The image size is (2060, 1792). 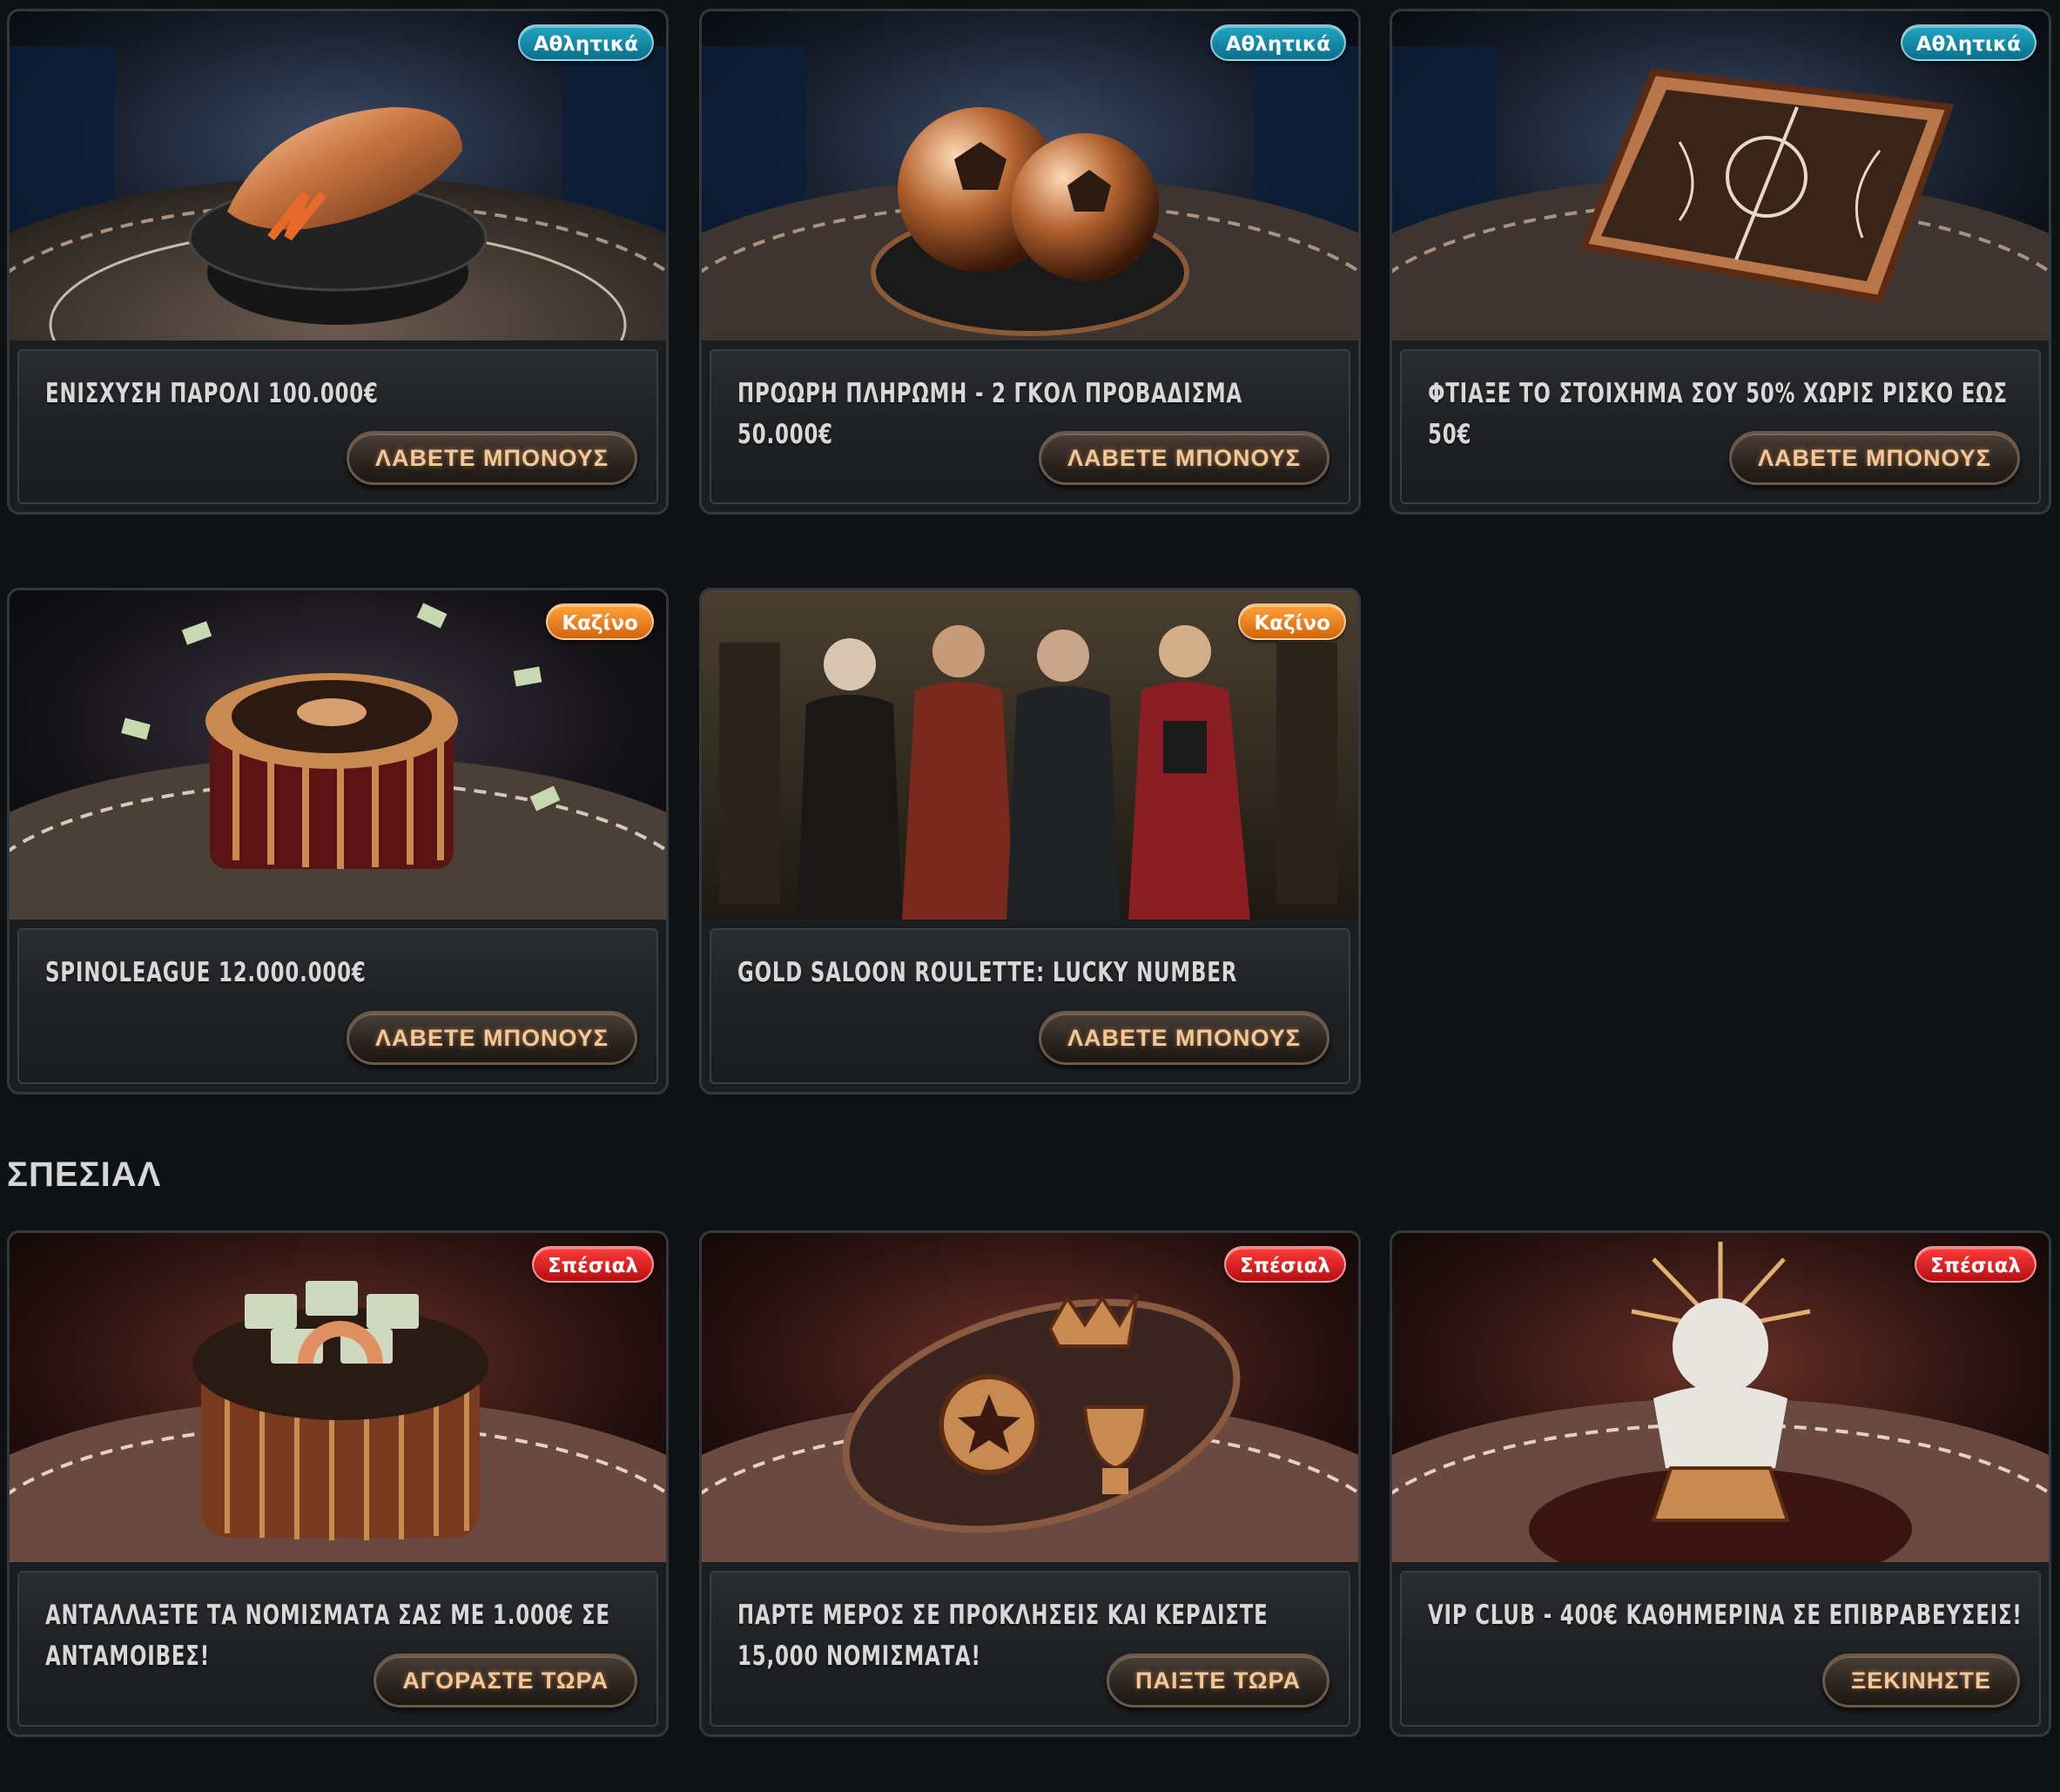 What do you see at coordinates (85, 1174) in the screenshot?
I see `section-title: ΣΠΕΣΙΑΛ` at bounding box center [85, 1174].